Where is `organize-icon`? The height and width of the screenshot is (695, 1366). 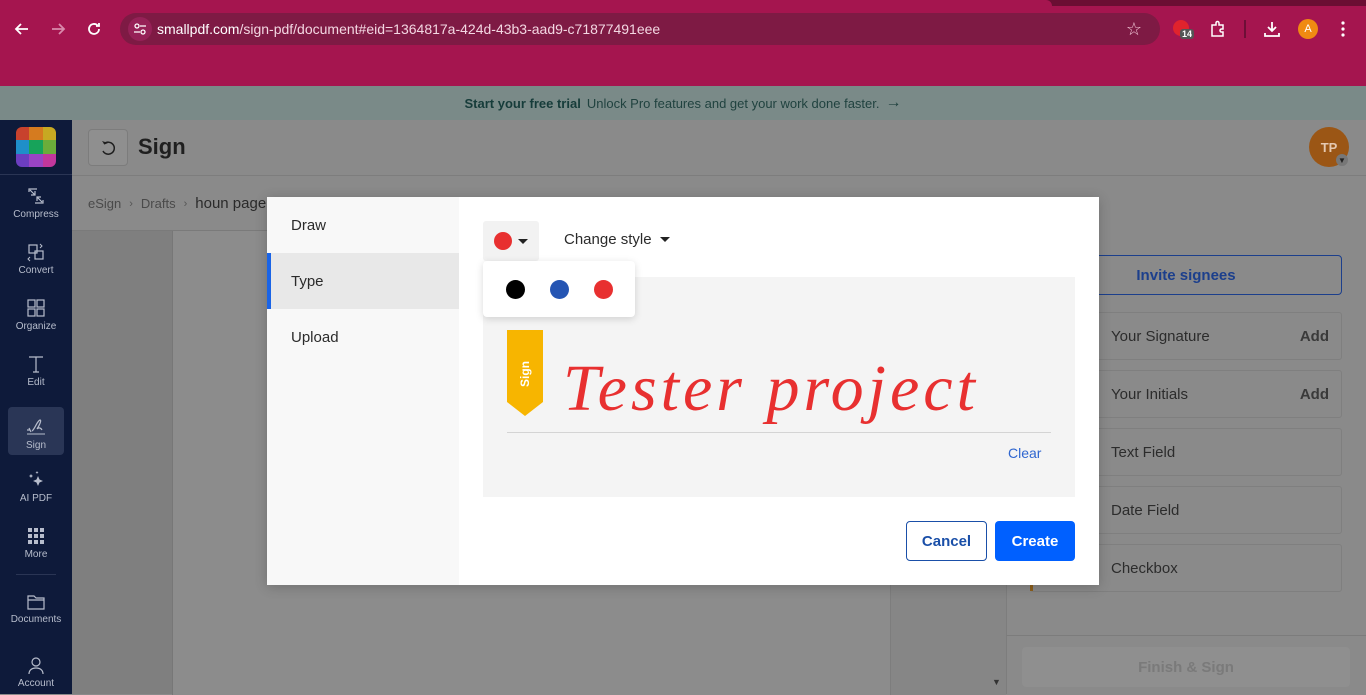 organize-icon is located at coordinates (36, 308).